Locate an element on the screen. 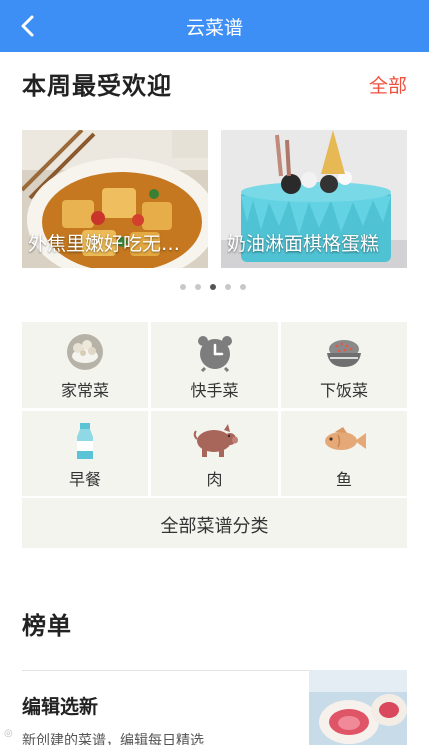  ranking-item-thumbnail is located at coordinates (358, 707).